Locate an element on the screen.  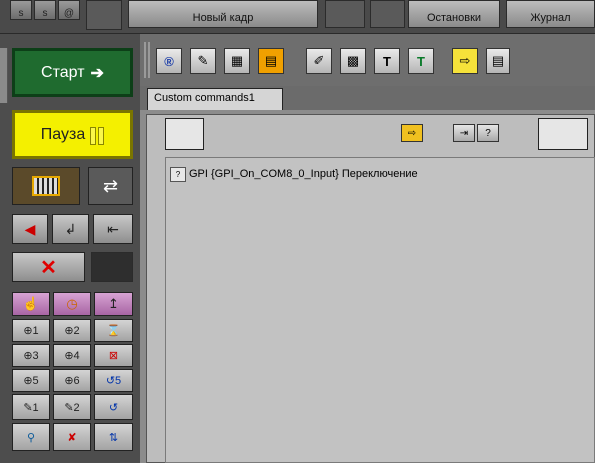
alert-button: ☝ is located at coordinates (31, 304).